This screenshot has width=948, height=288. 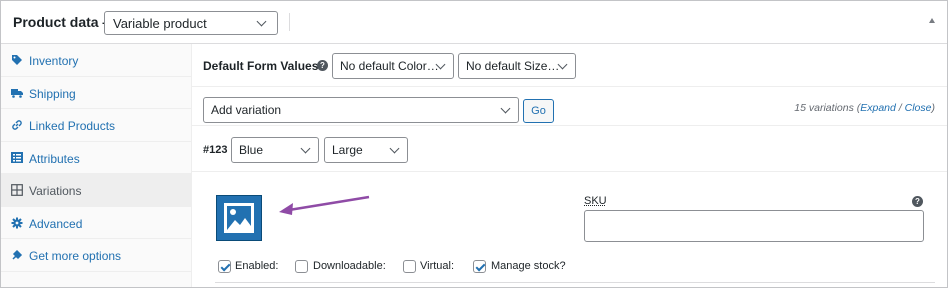 What do you see at coordinates (263, 66) in the screenshot?
I see `default-form-values-label: Default Form Values:` at bounding box center [263, 66].